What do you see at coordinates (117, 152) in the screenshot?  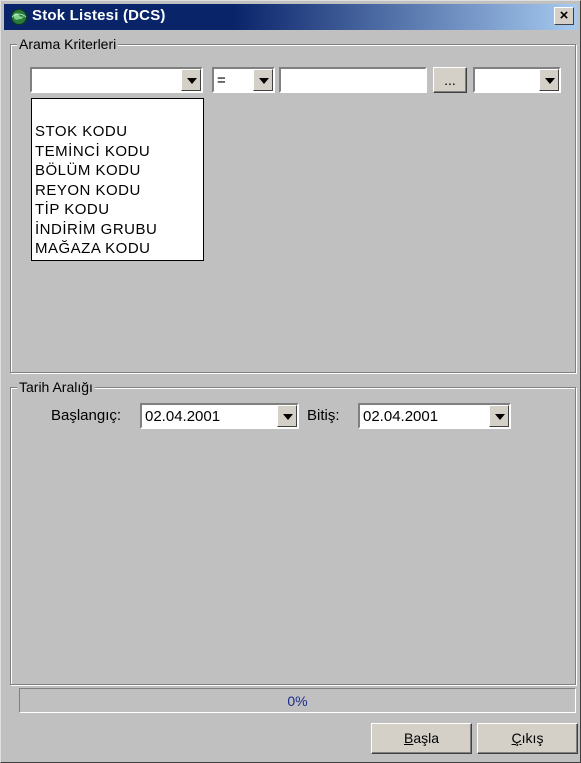 I see `dropdown-option: TEMİNCİ KODU` at bounding box center [117, 152].